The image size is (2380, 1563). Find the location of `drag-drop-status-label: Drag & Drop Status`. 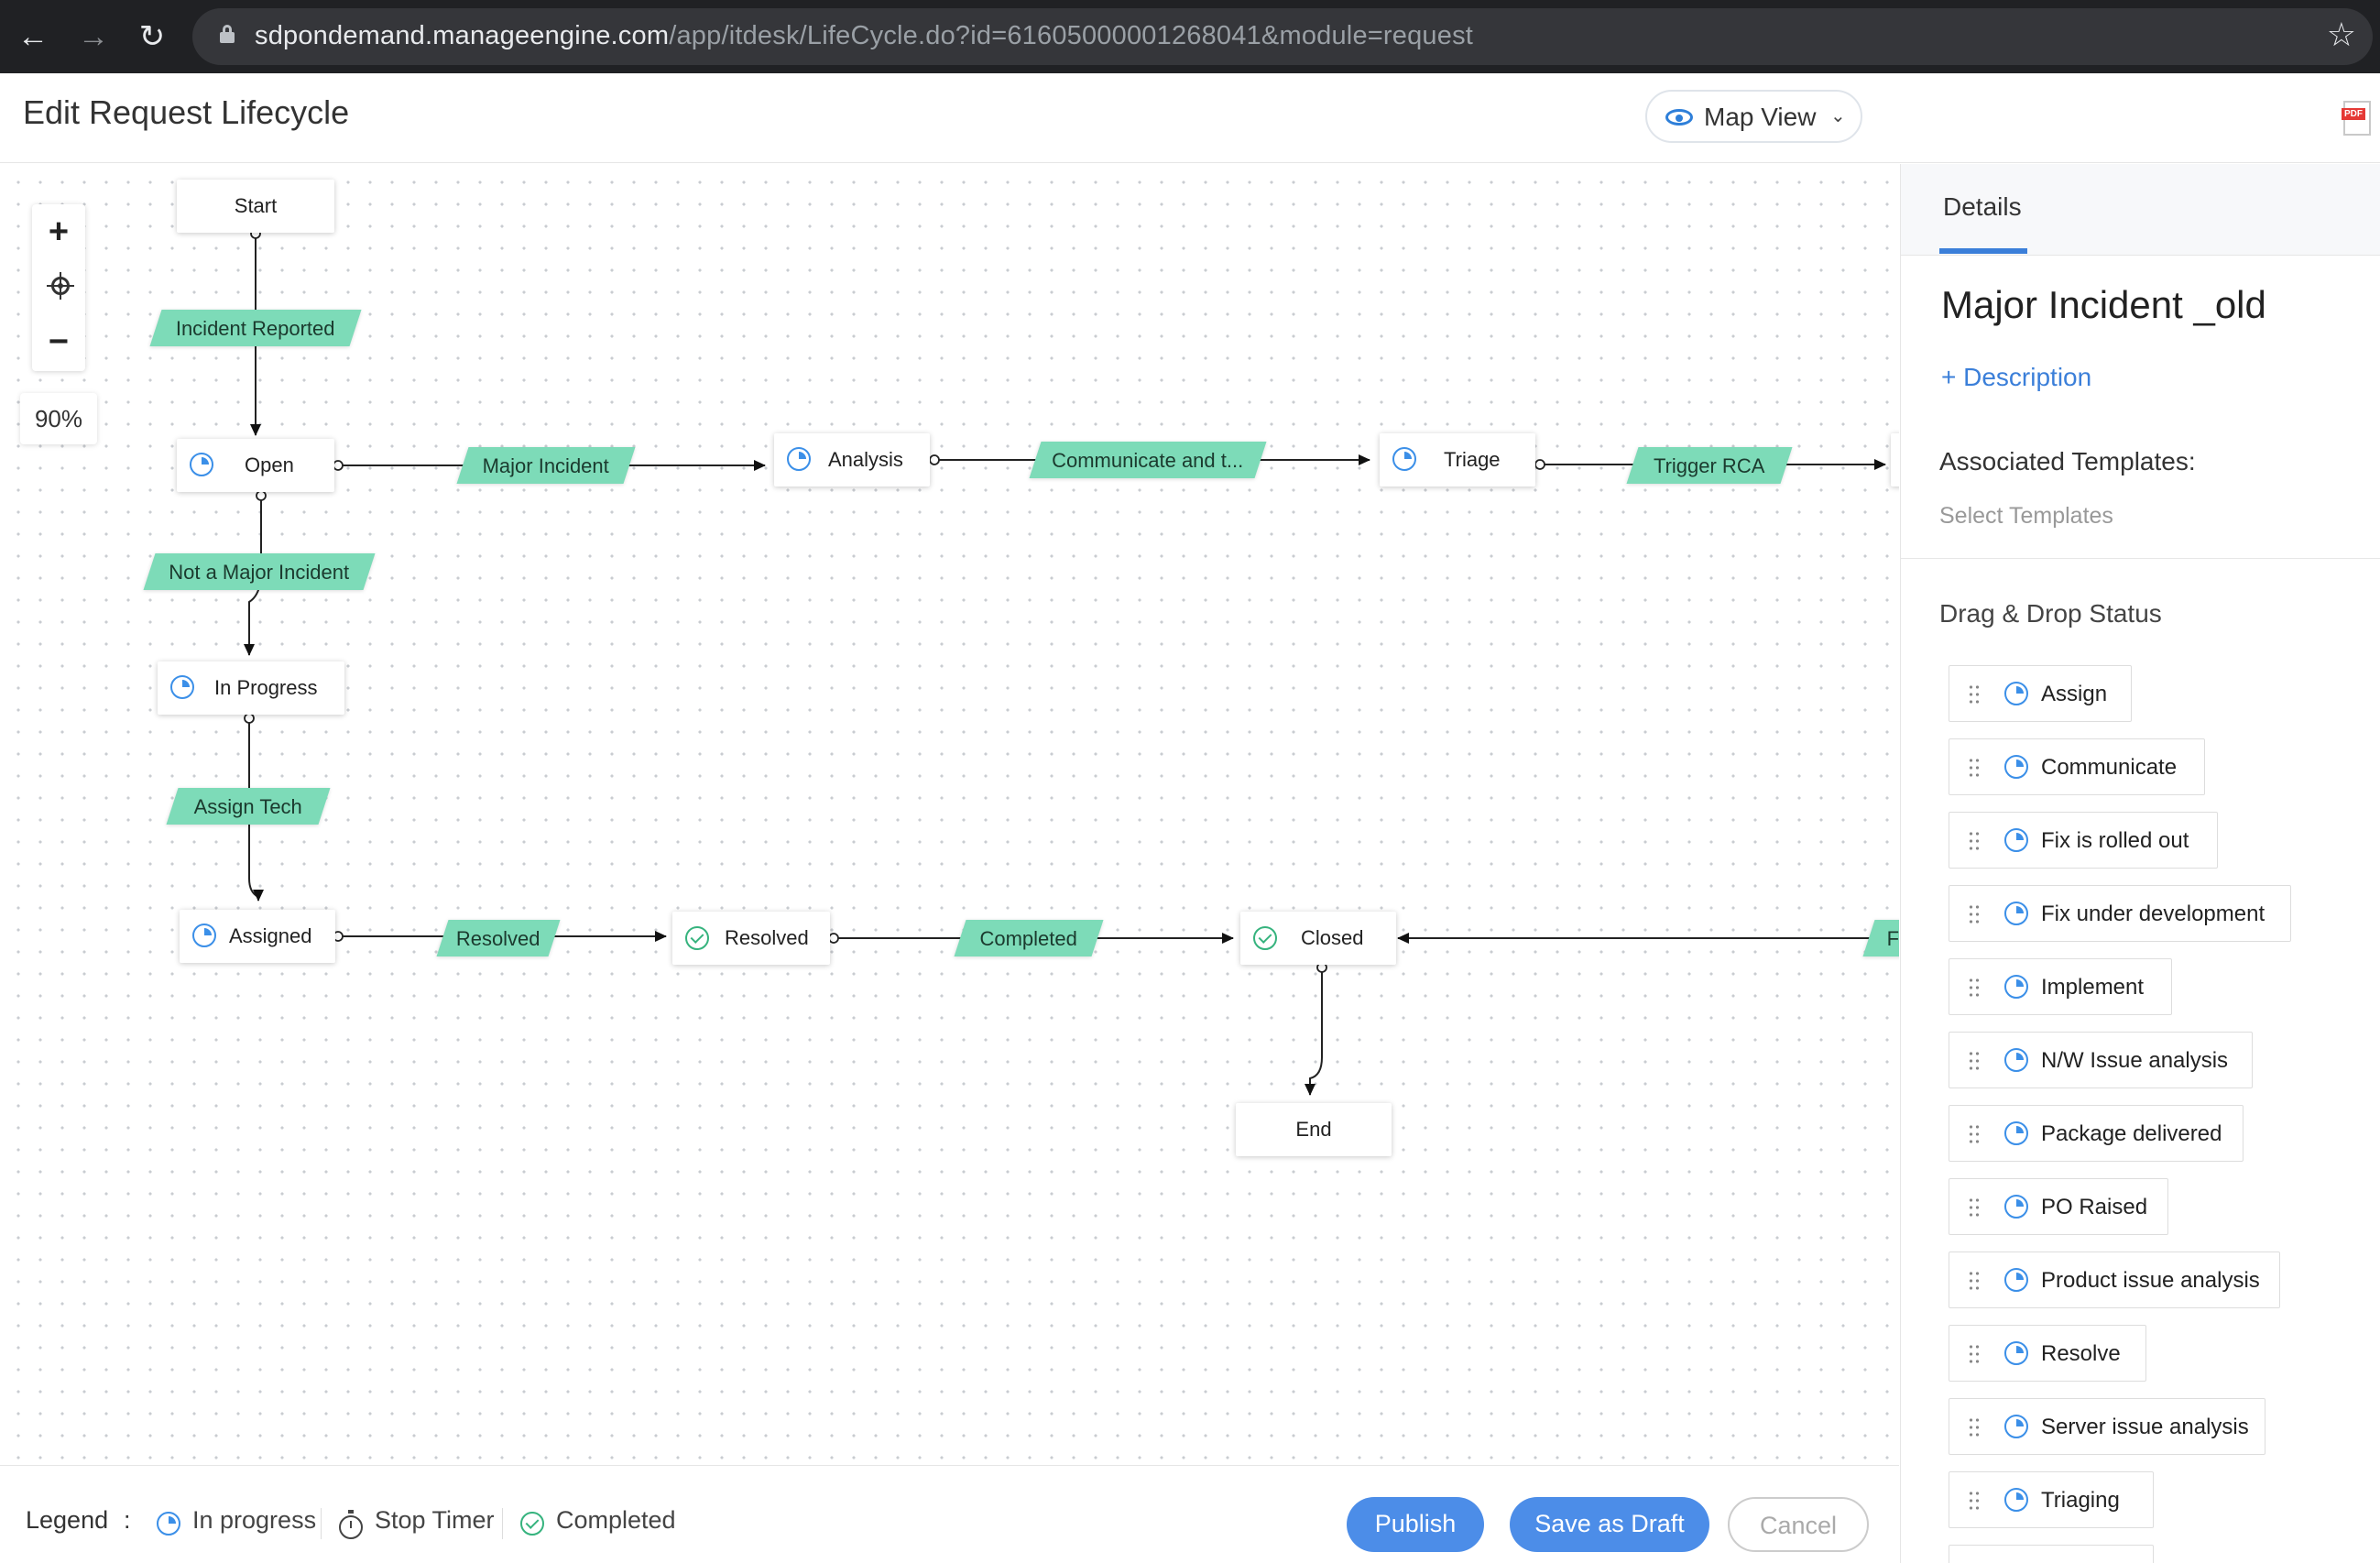

drag-drop-status-label: Drag & Drop Status is located at coordinates (2050, 614).